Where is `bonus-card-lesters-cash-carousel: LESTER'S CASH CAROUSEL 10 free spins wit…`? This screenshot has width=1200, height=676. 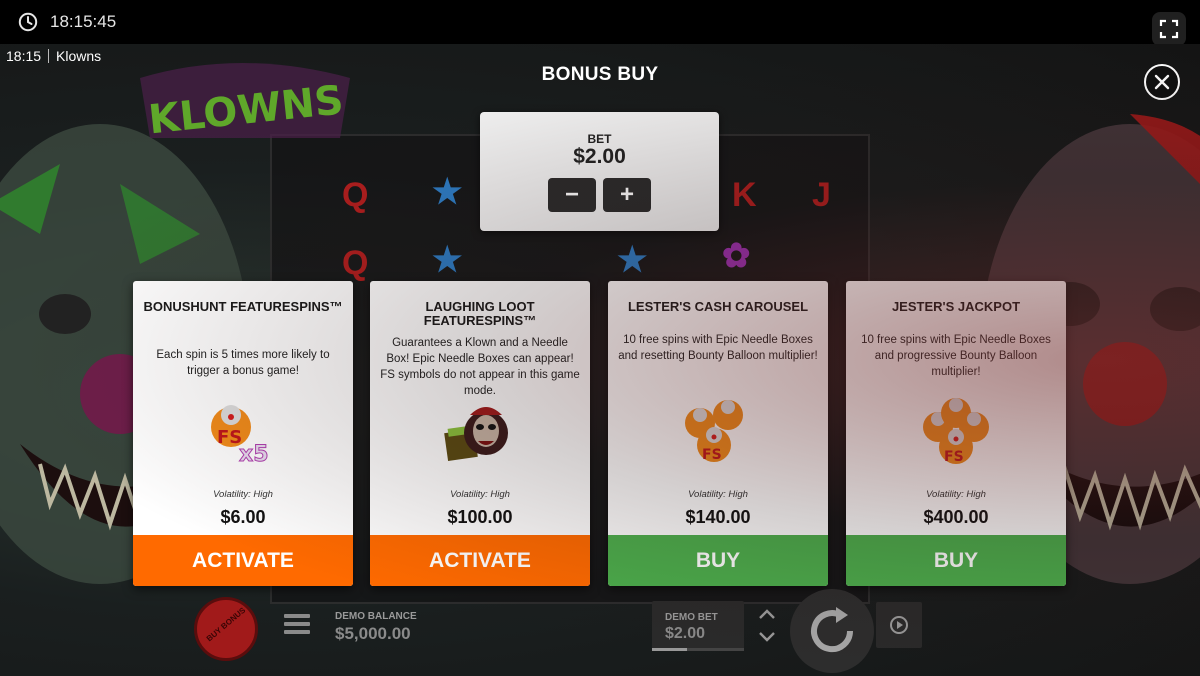 bonus-card-lesters-cash-carousel: LESTER'S CASH CAROUSEL 10 free spins wit… is located at coordinates (718, 433).